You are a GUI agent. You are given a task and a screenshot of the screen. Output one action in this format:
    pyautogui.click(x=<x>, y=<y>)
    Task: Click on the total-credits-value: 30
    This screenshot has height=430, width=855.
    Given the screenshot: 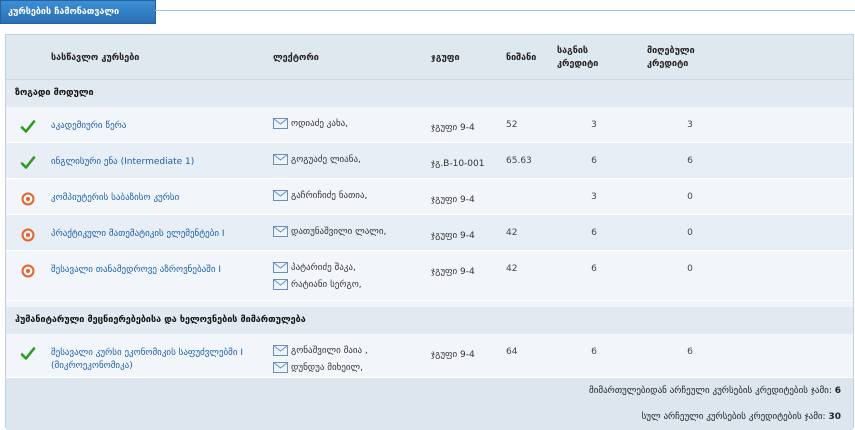 What is the action you would take?
    pyautogui.click(x=834, y=417)
    